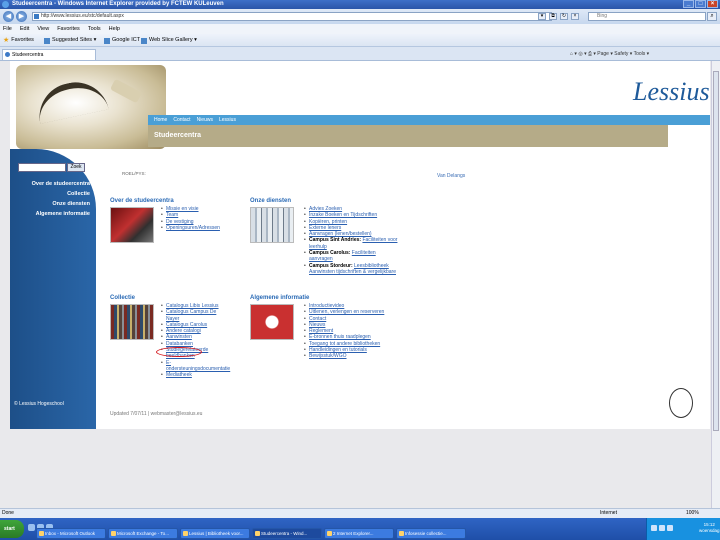  Describe the element at coordinates (671, 92) in the screenshot. I see `site-logo: Lessius` at that location.